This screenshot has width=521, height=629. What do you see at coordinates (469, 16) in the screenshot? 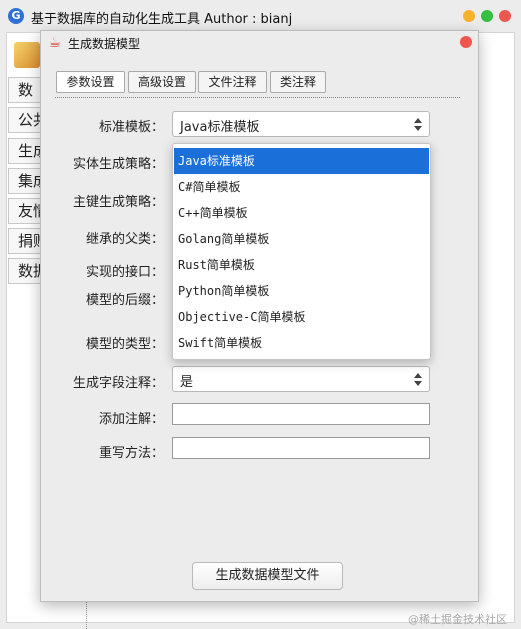
I see `minimize-button` at bounding box center [469, 16].